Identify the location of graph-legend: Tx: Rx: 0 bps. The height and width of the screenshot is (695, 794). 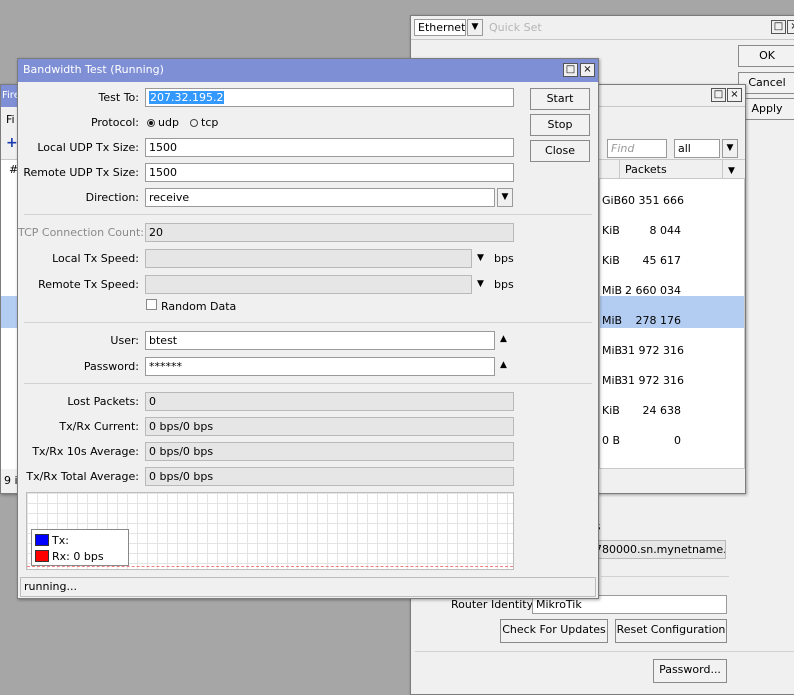
(80, 547).